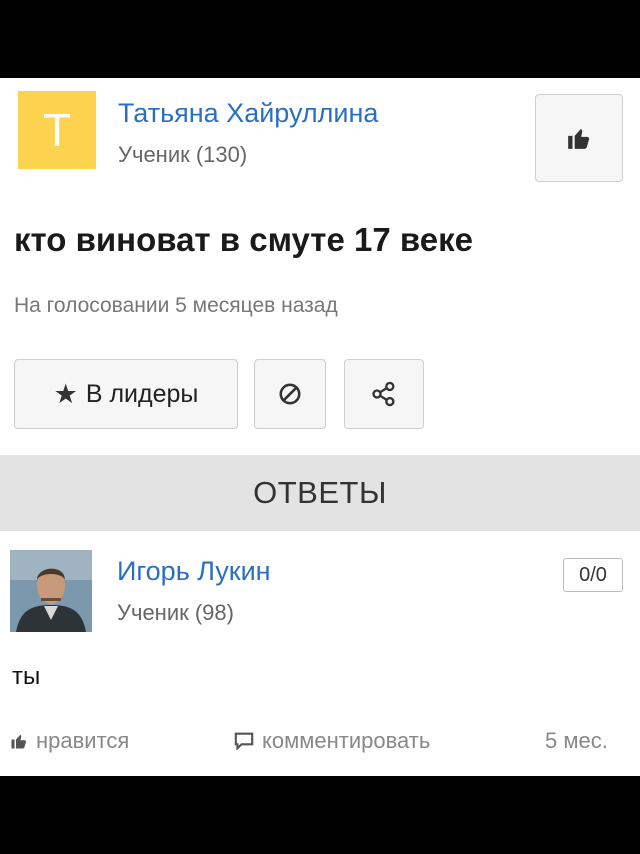  I want to click on question-author-avatar: T, so click(57, 130).